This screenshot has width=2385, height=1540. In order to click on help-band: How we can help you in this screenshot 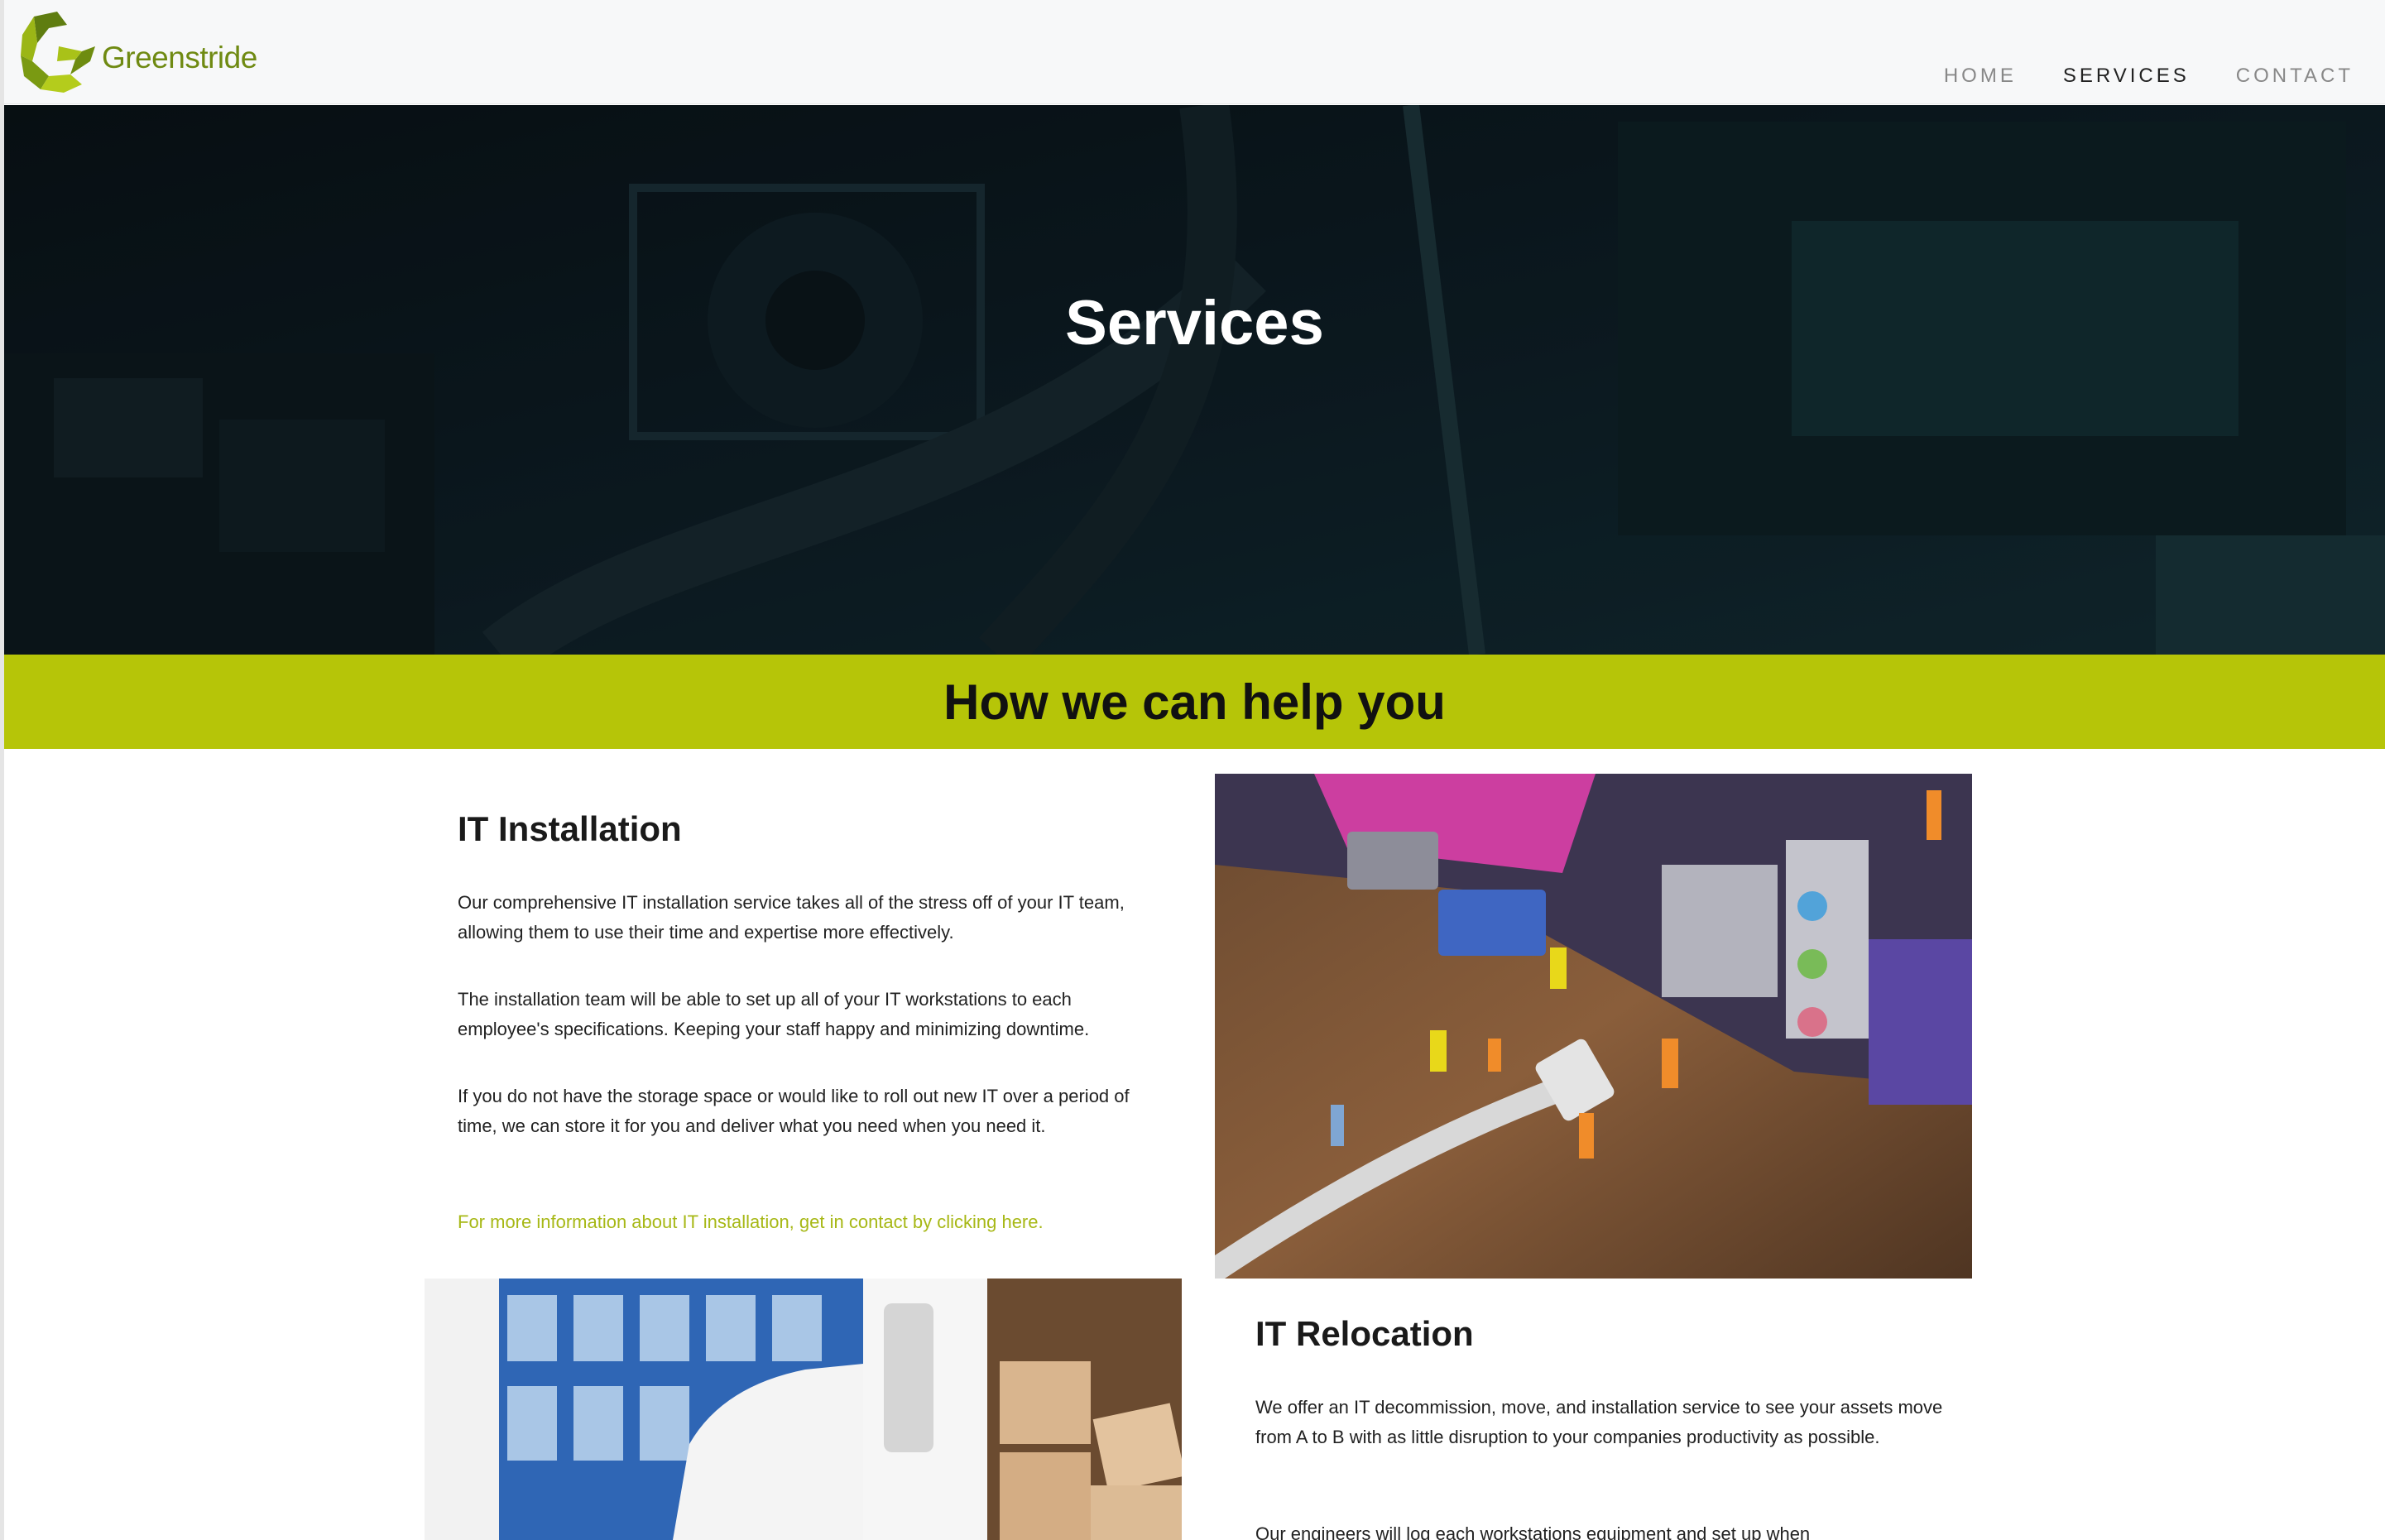, I will do `click(1194, 702)`.